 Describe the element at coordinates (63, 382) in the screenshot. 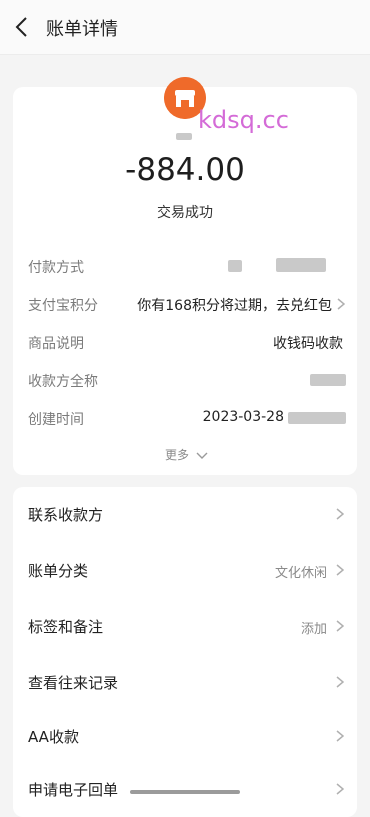

I see `payee-name-label: 收款方全称` at that location.